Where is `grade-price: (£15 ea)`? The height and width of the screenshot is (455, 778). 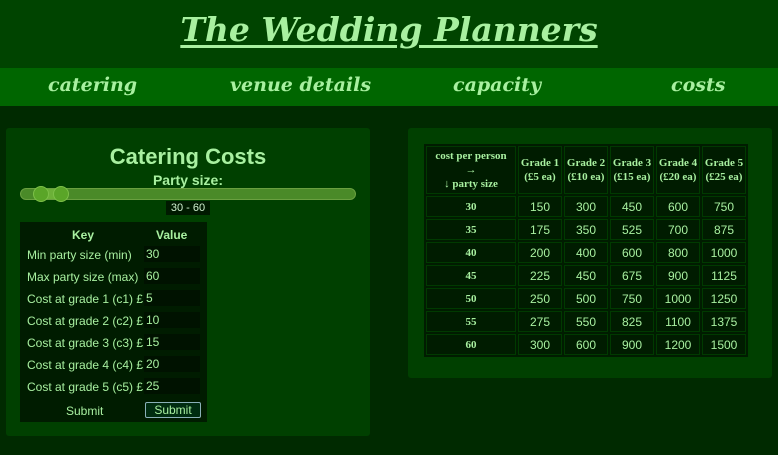 grade-price: (£15 ea) is located at coordinates (632, 177).